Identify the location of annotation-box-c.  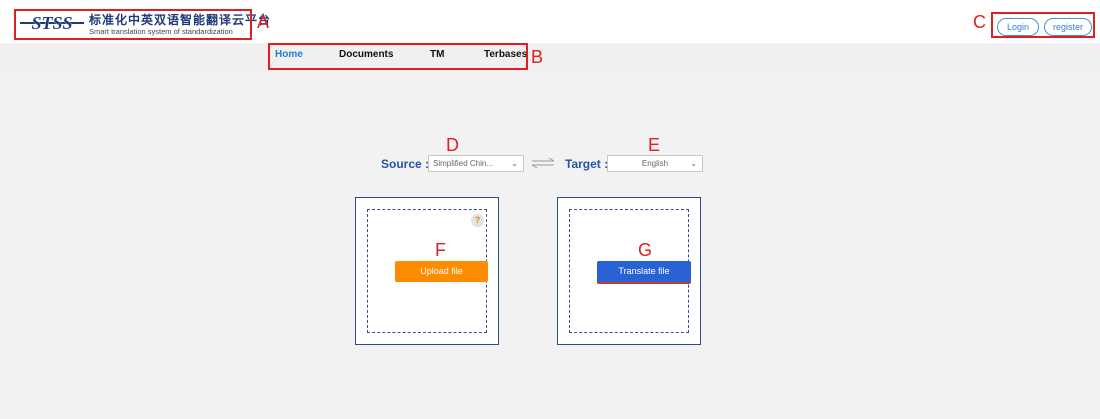
(1043, 25).